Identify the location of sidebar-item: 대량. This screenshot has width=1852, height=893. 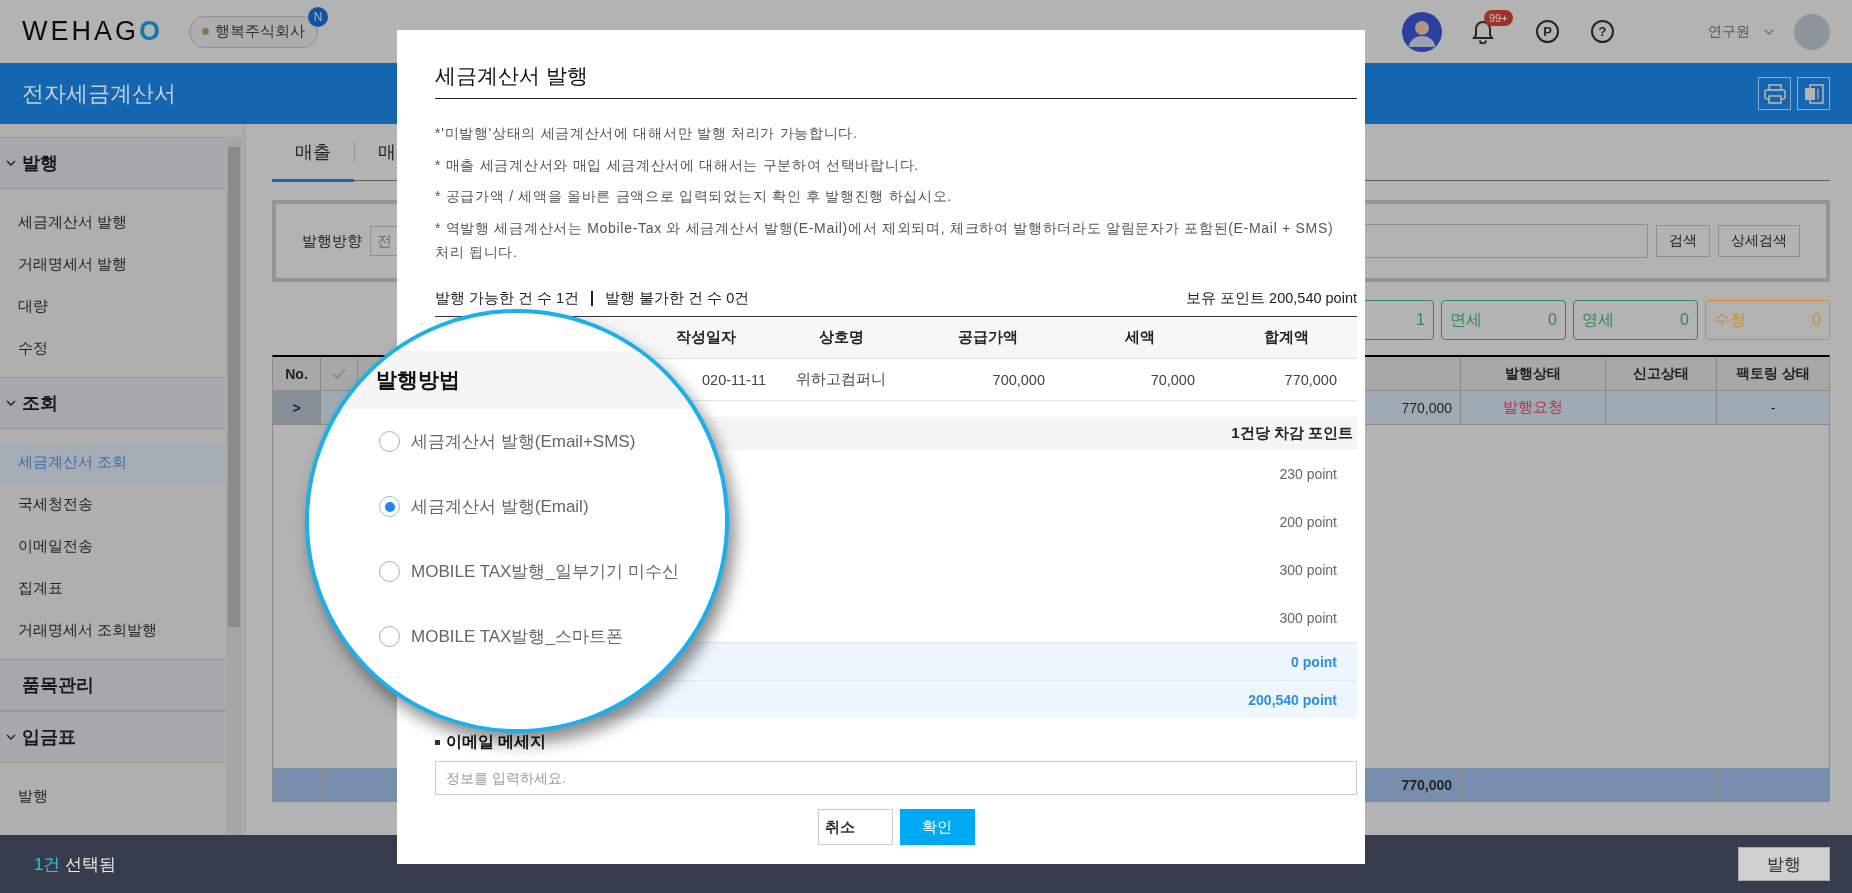
(112, 306).